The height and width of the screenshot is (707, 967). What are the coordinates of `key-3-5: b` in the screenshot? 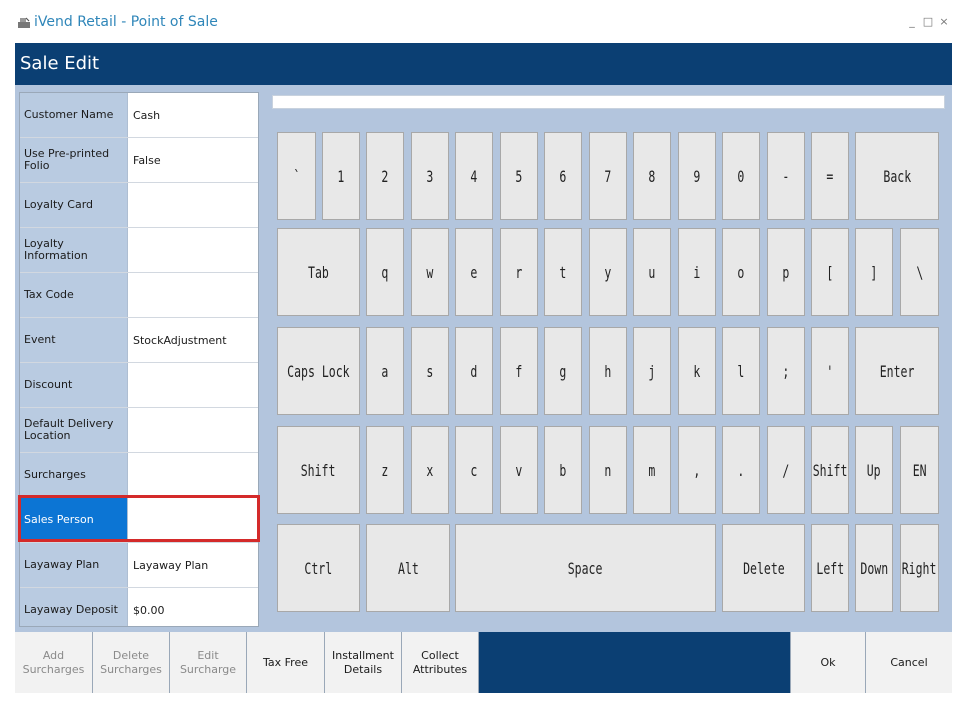 It's located at (563, 470).